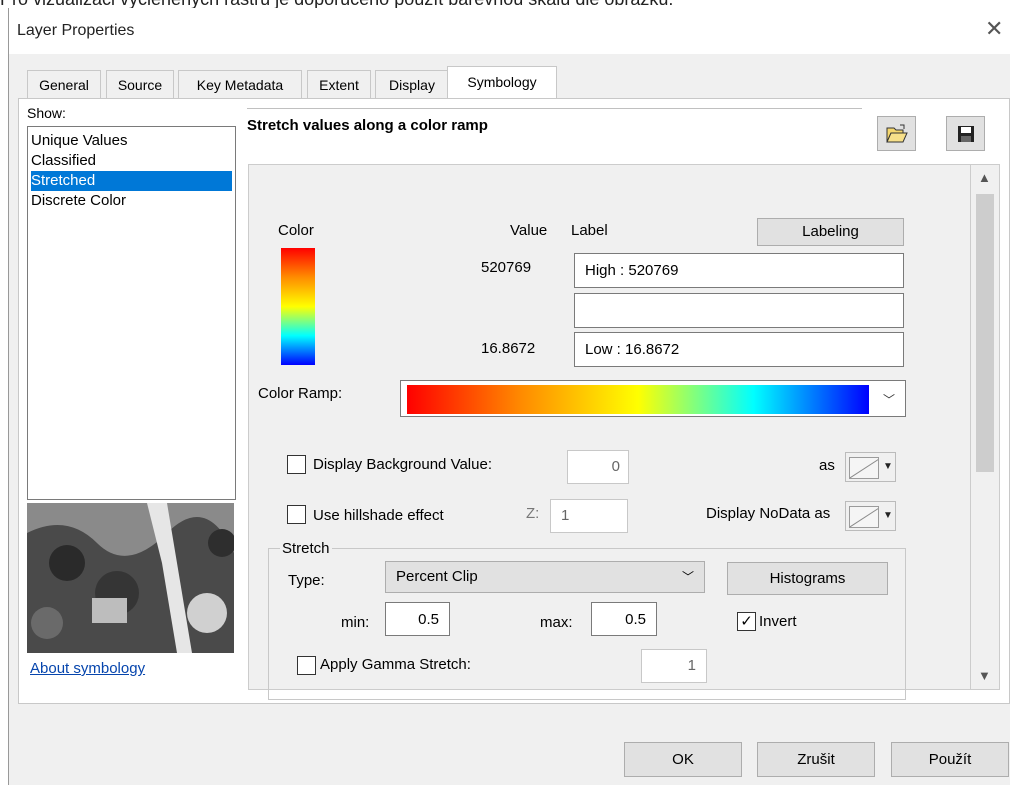 The height and width of the screenshot is (785, 1010). Describe the element at coordinates (994, 29) in the screenshot. I see `close-icon: ✕` at that location.